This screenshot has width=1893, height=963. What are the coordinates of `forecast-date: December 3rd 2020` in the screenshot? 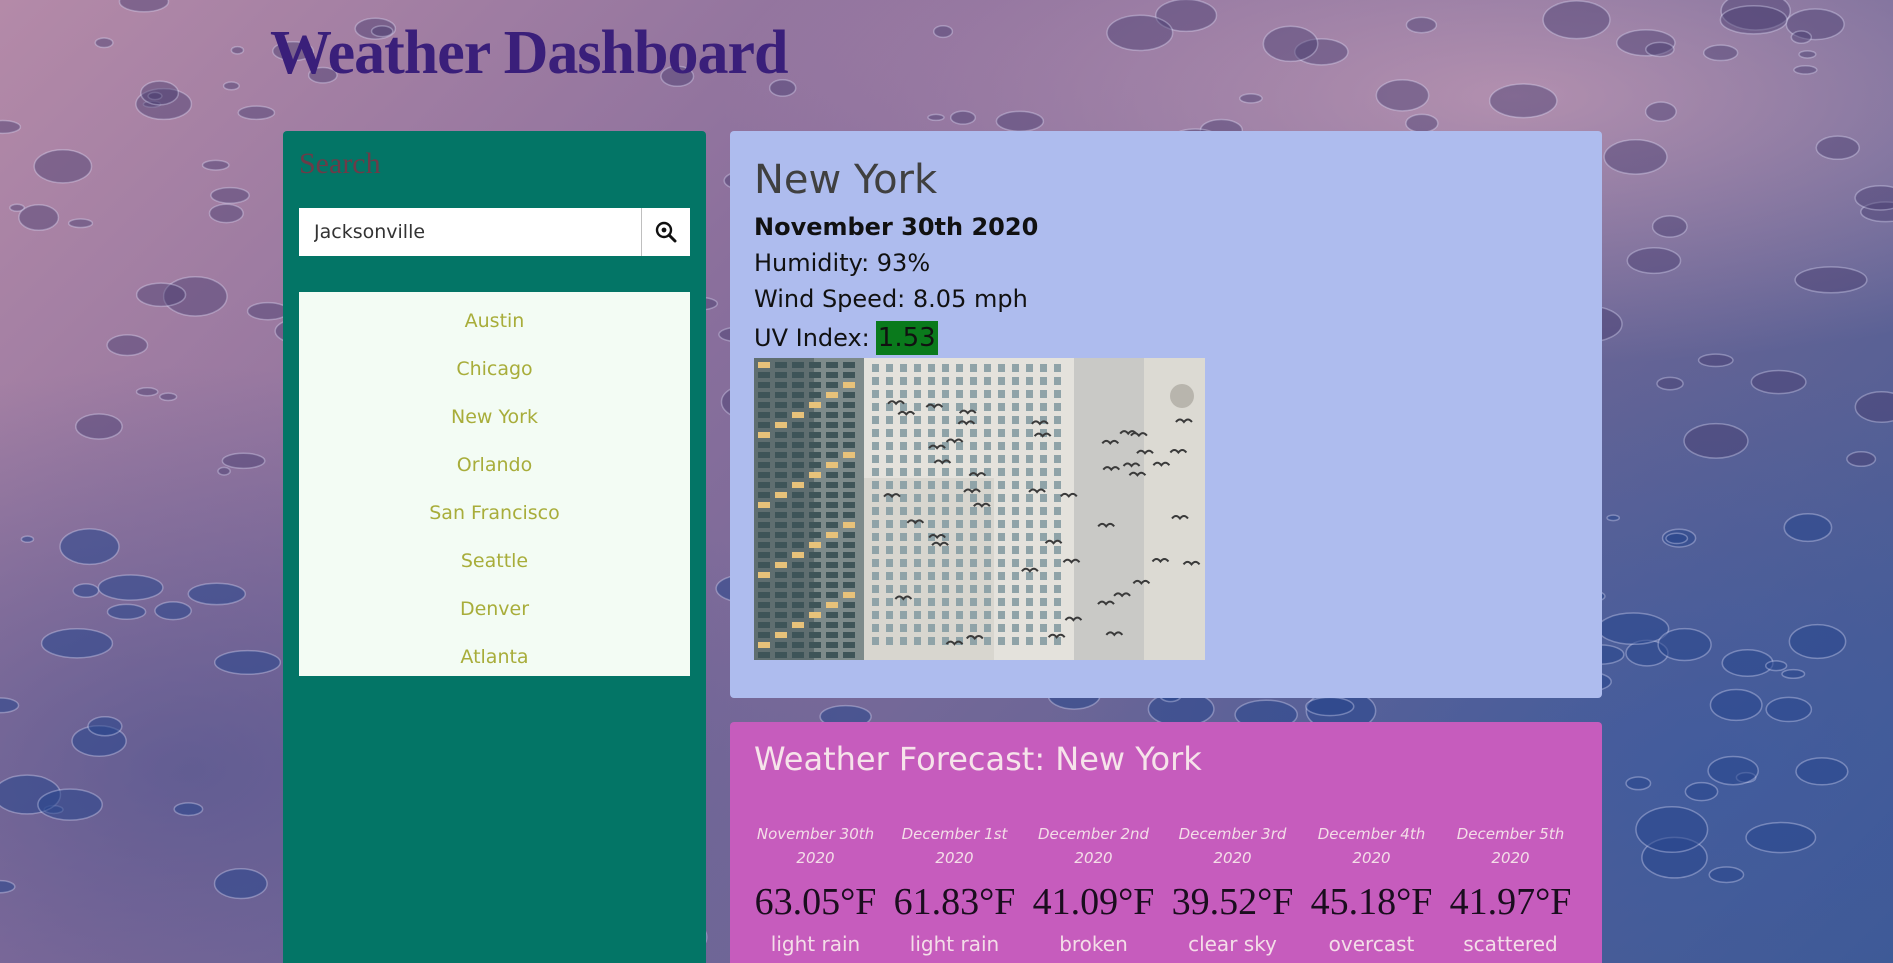 It's located at (1232, 846).